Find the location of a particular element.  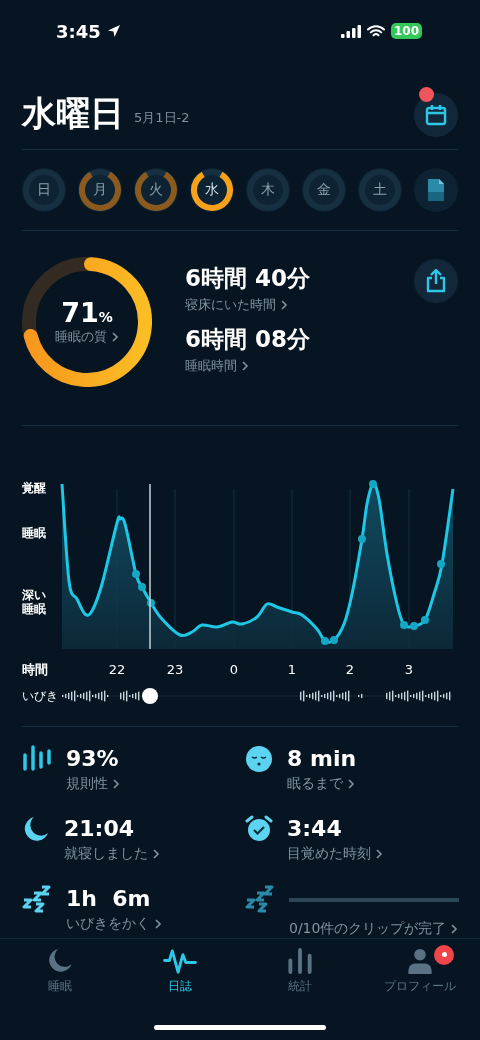

signal-icon is located at coordinates (350, 31).